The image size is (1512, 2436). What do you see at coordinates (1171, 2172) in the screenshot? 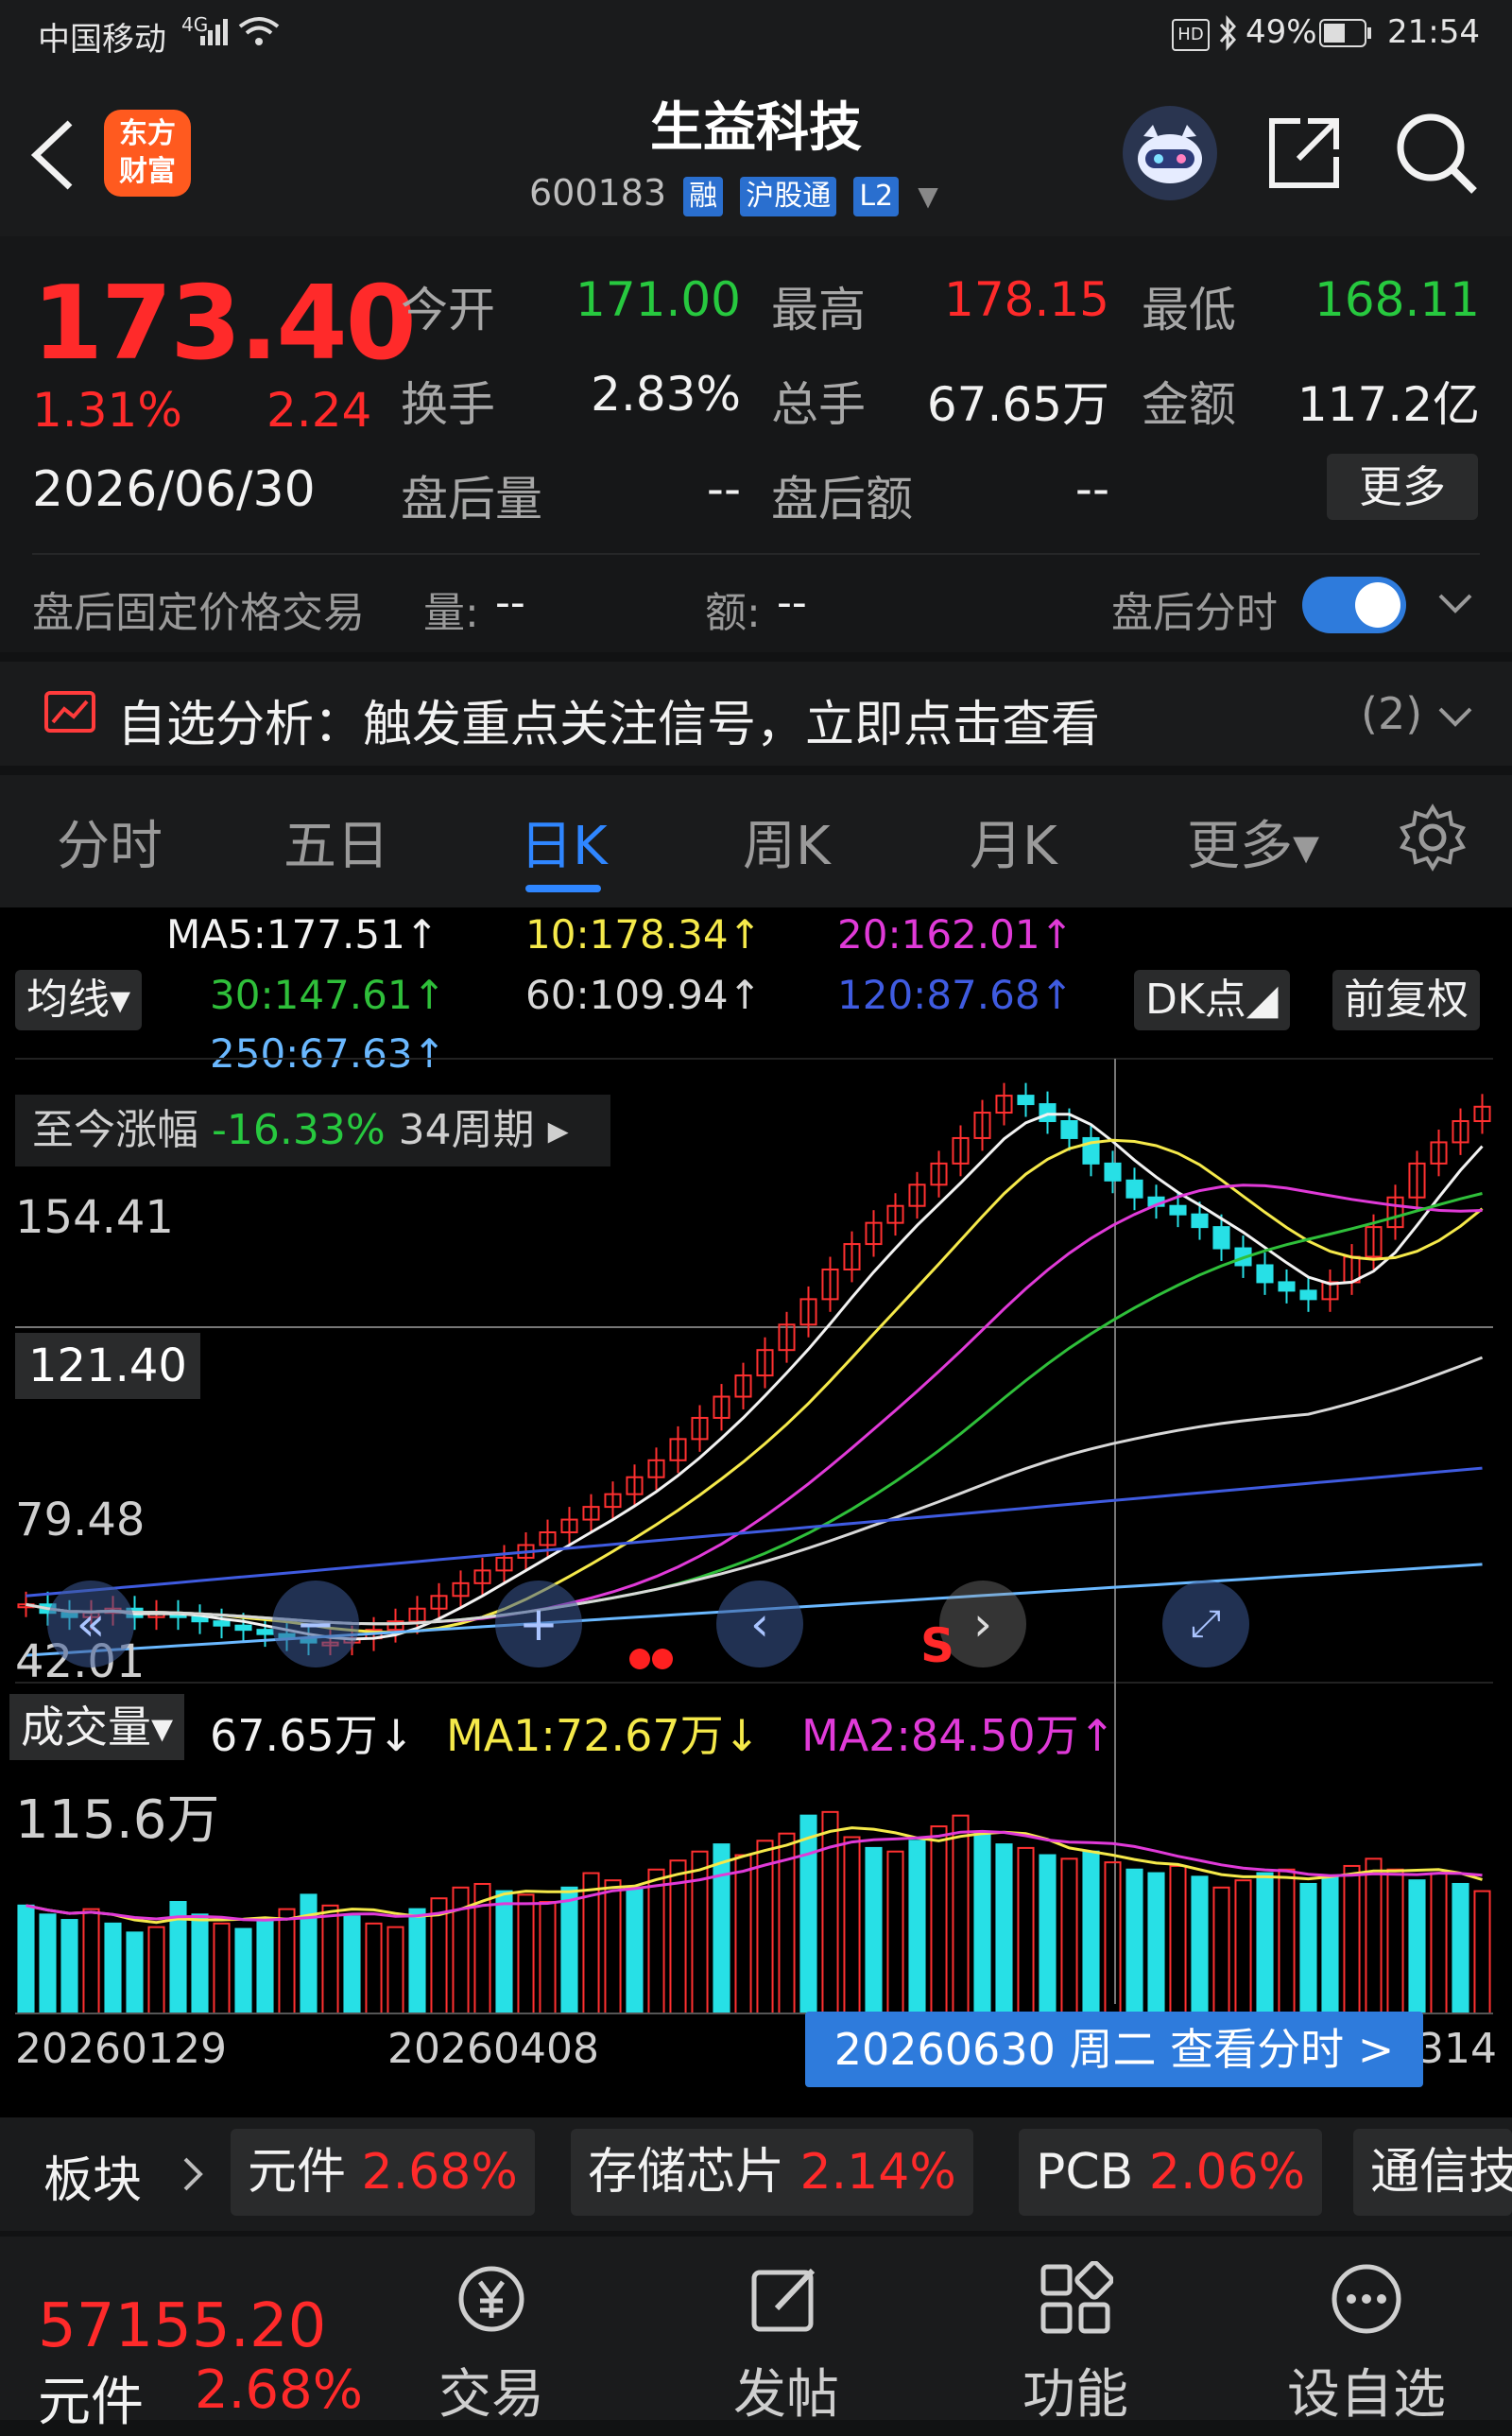
I see `sector-chip: PCB 2.06%` at bounding box center [1171, 2172].